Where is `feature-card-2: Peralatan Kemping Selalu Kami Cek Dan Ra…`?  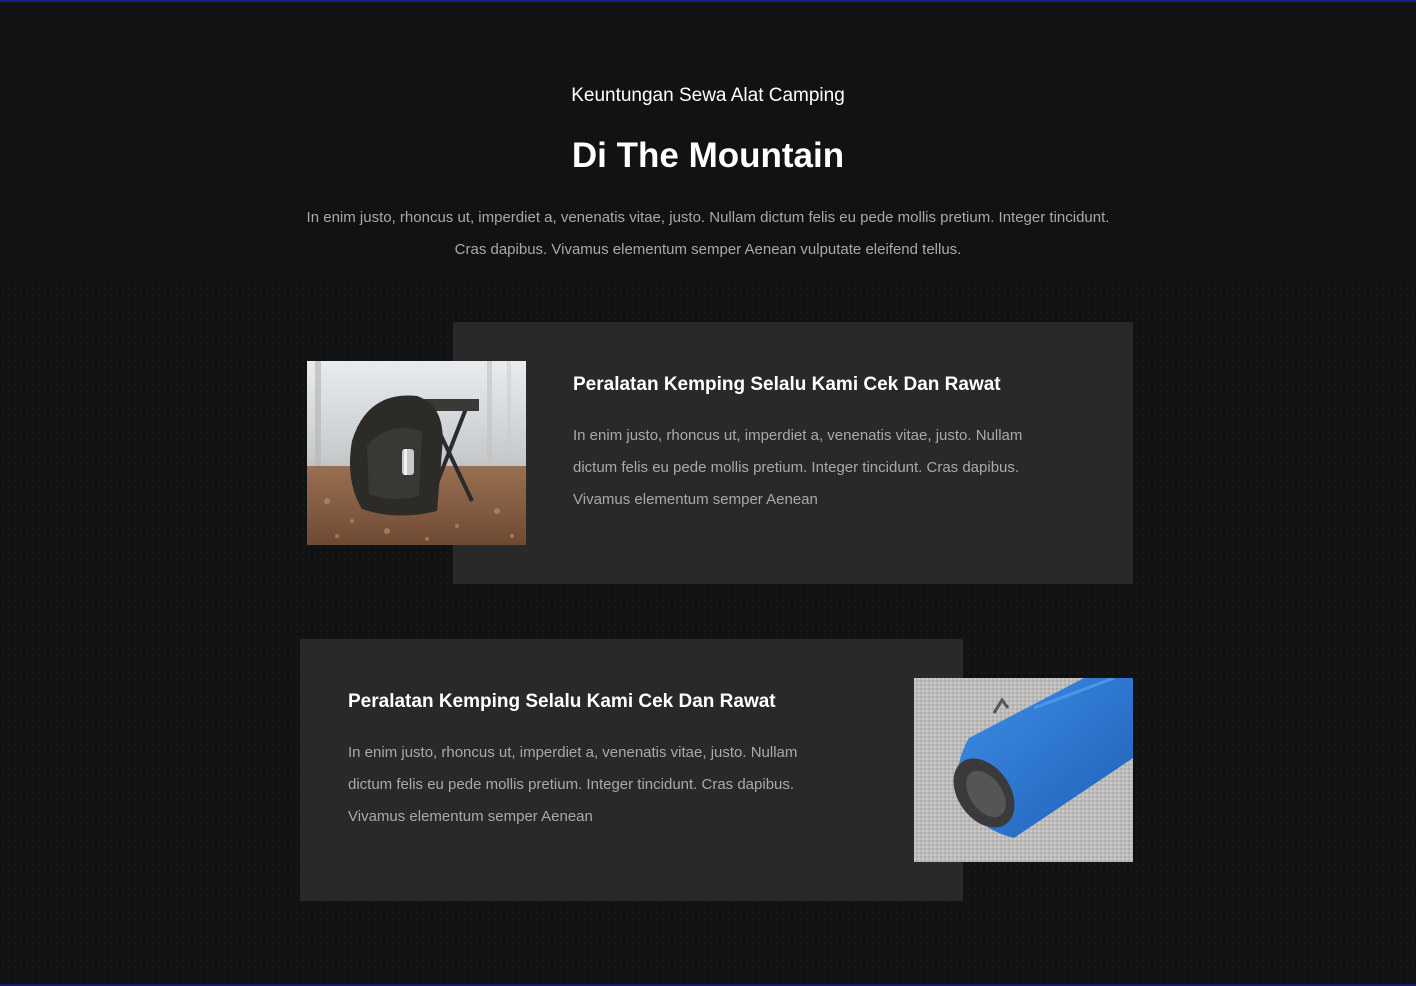
feature-card-2: Peralatan Kemping Selalu Kami Cek Dan Ra… is located at coordinates (631, 770).